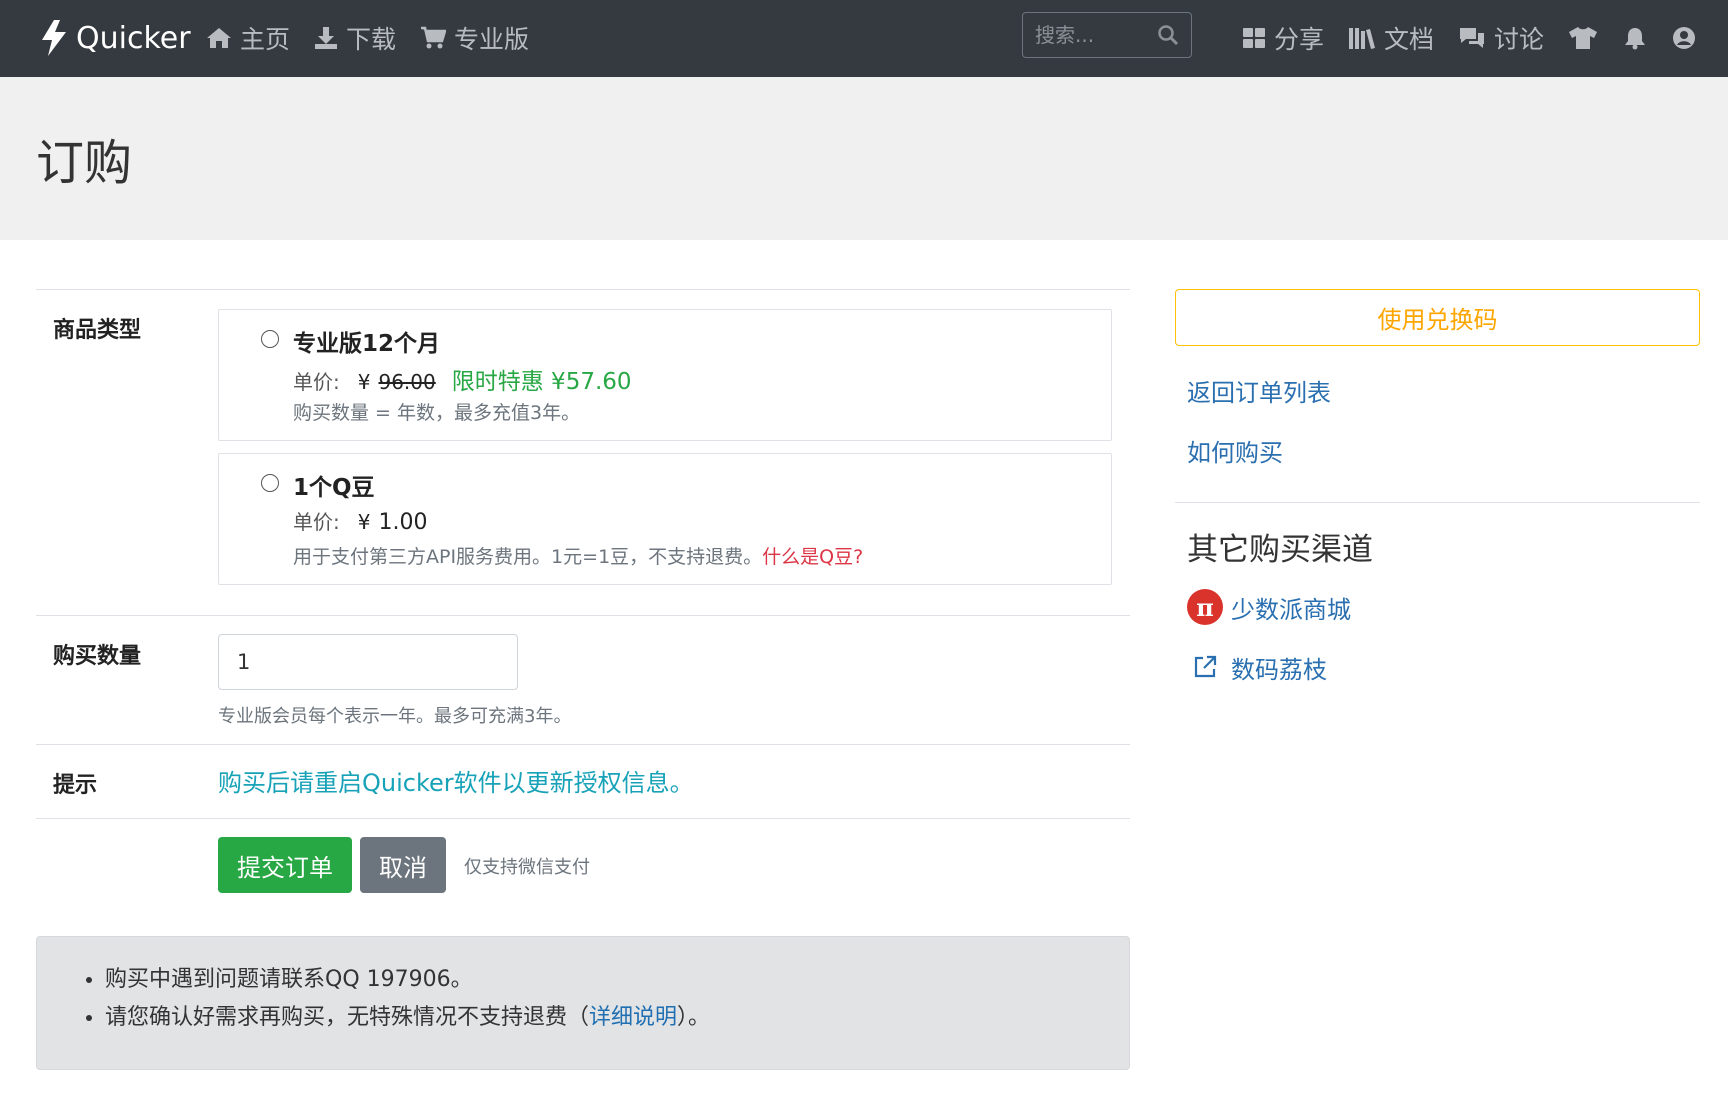  I want to click on nav-share-label: 分享, so click(1299, 39).